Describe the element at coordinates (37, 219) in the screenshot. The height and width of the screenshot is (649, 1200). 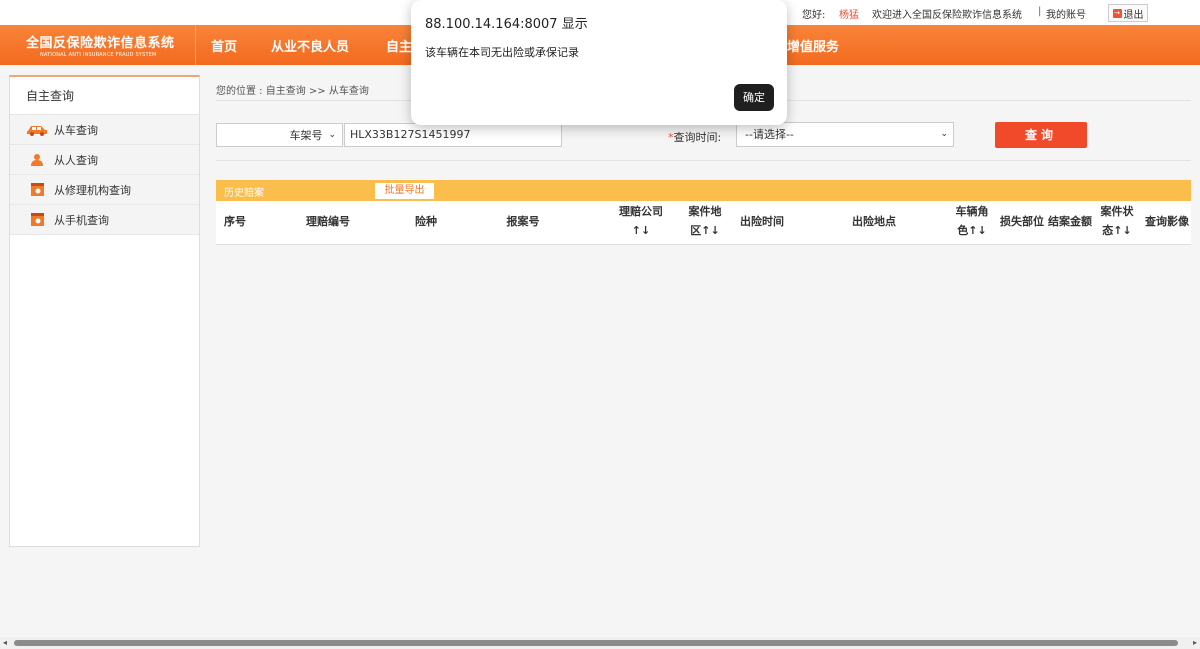
I see `phone-icon` at that location.